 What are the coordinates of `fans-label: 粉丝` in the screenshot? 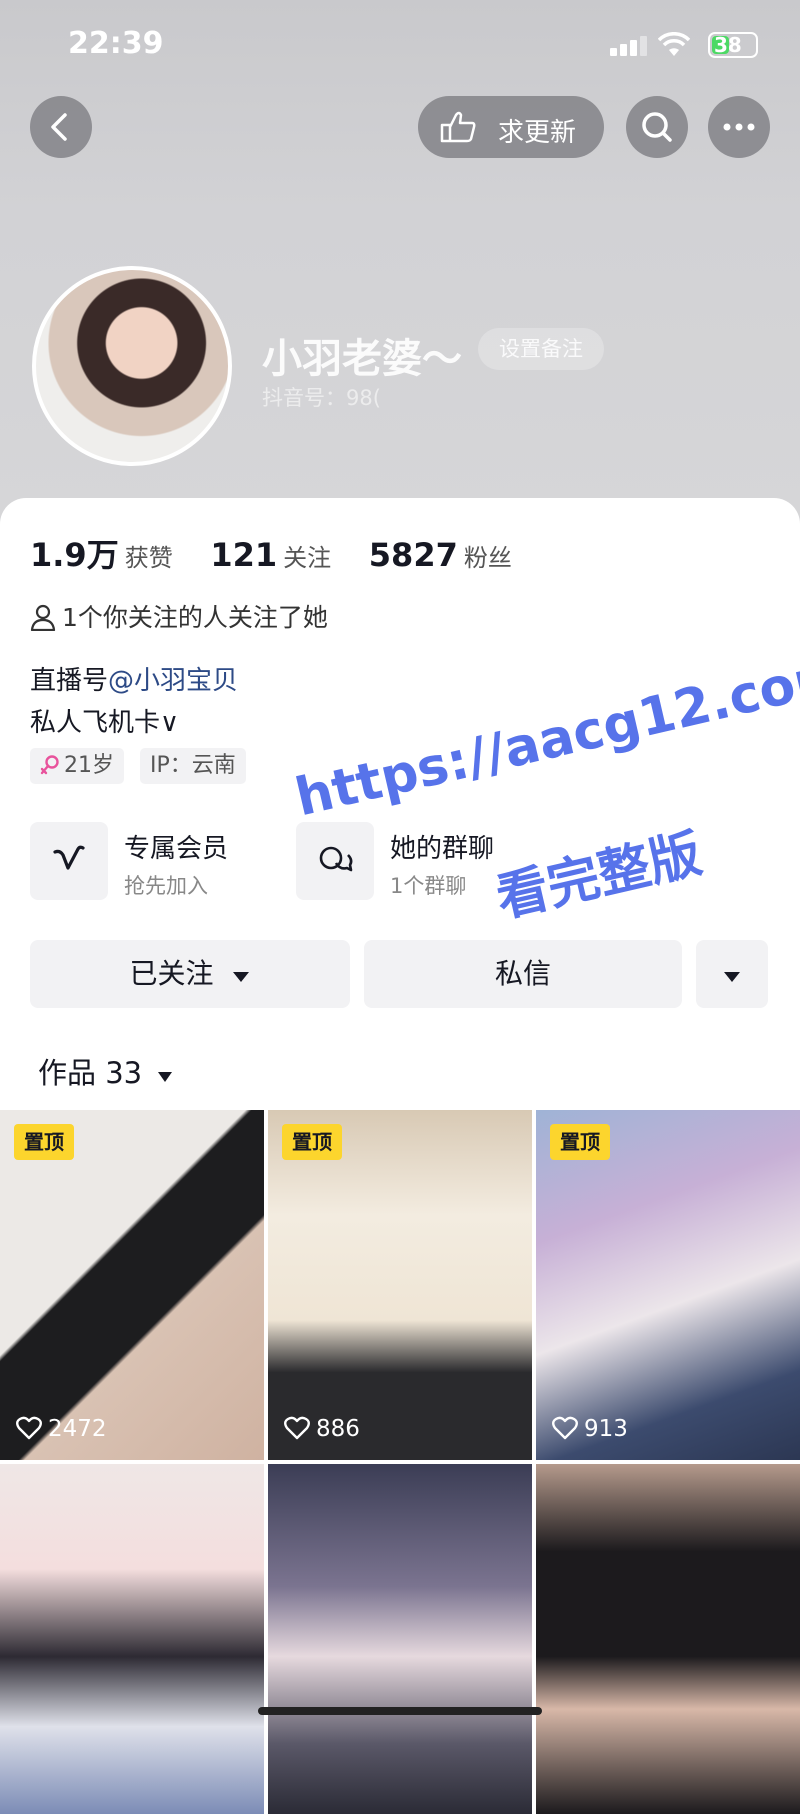 It's located at (487, 558).